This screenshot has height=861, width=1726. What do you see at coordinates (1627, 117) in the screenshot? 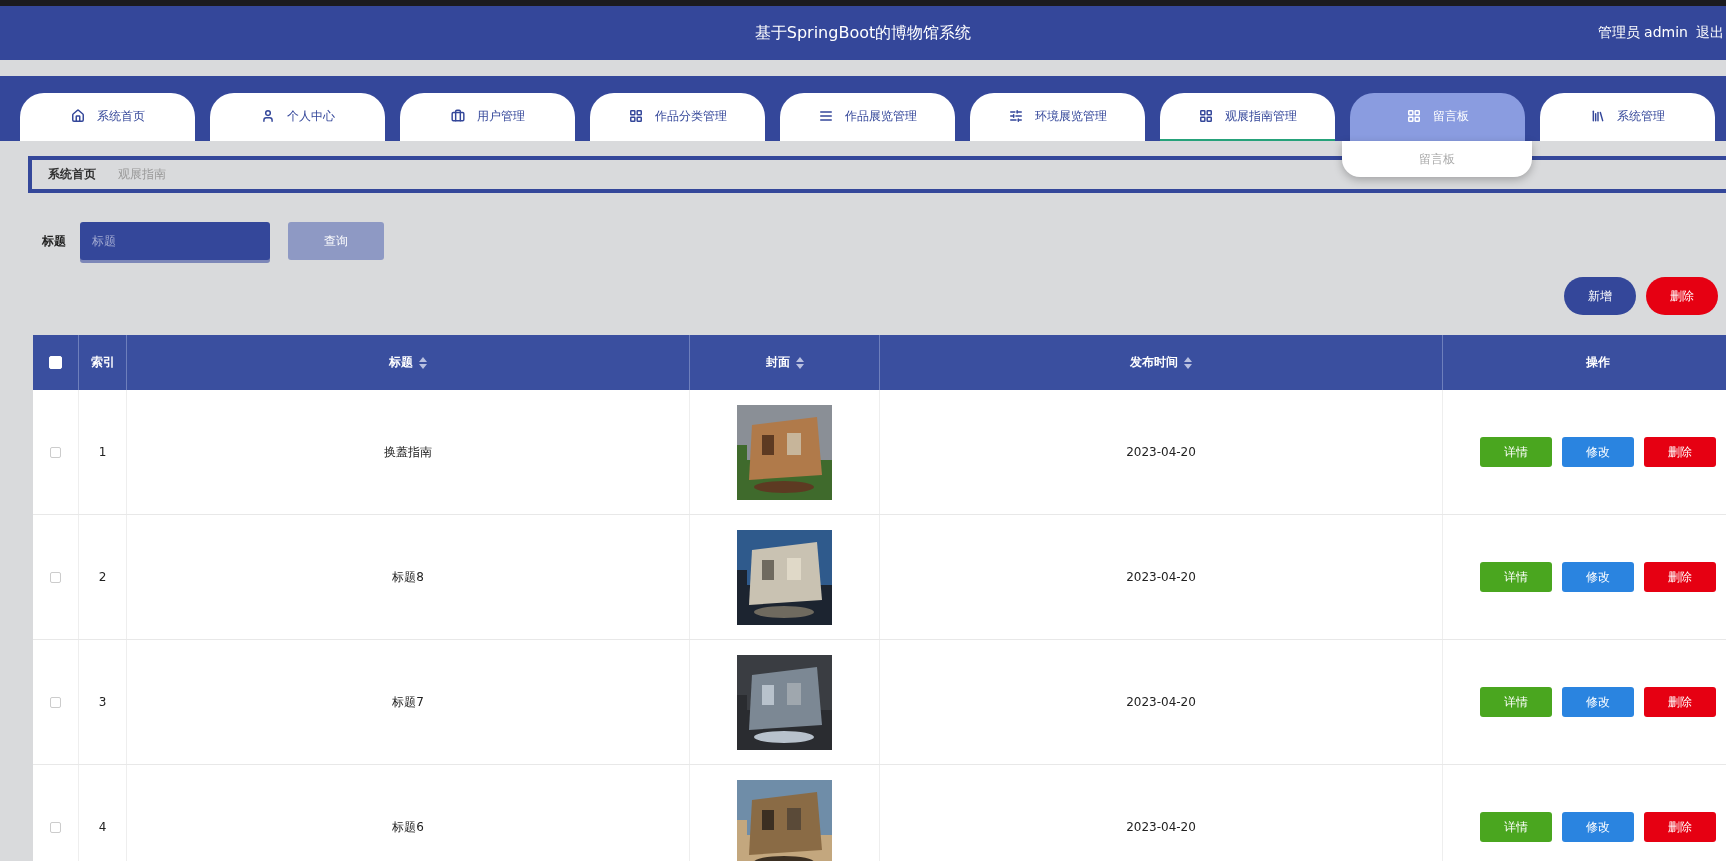
I see `nav-tab: 系统管理` at bounding box center [1627, 117].